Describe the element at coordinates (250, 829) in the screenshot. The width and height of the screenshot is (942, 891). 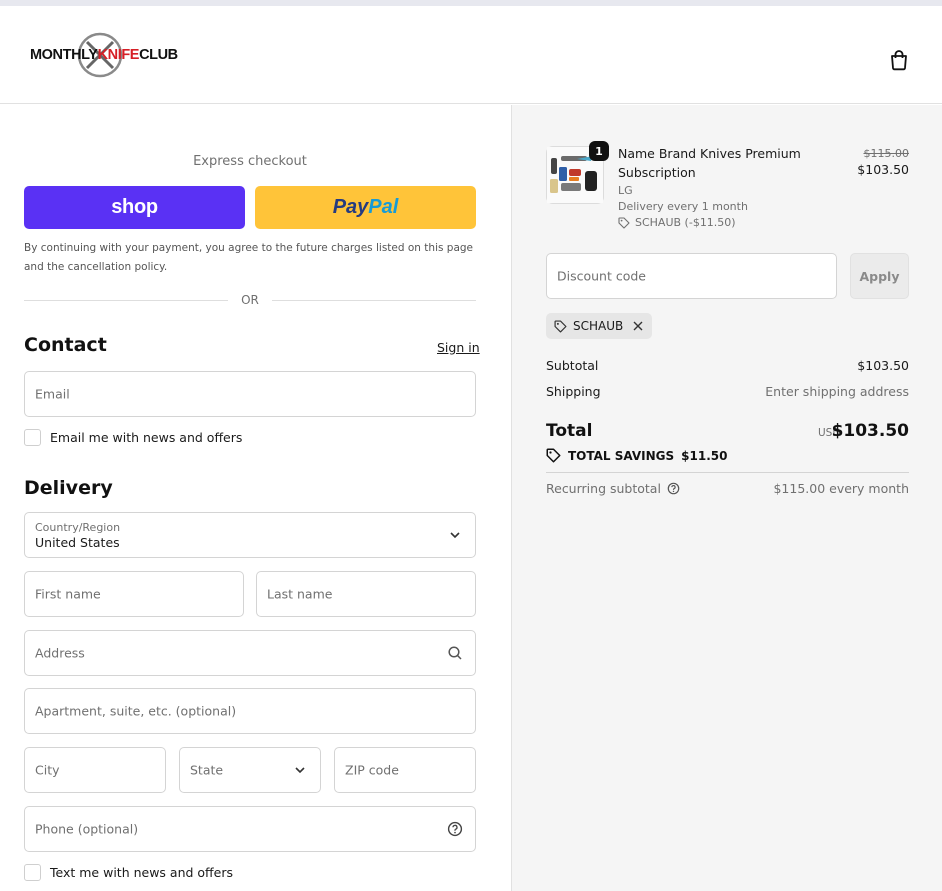
I see `phone-field: Phone (optional)` at that location.